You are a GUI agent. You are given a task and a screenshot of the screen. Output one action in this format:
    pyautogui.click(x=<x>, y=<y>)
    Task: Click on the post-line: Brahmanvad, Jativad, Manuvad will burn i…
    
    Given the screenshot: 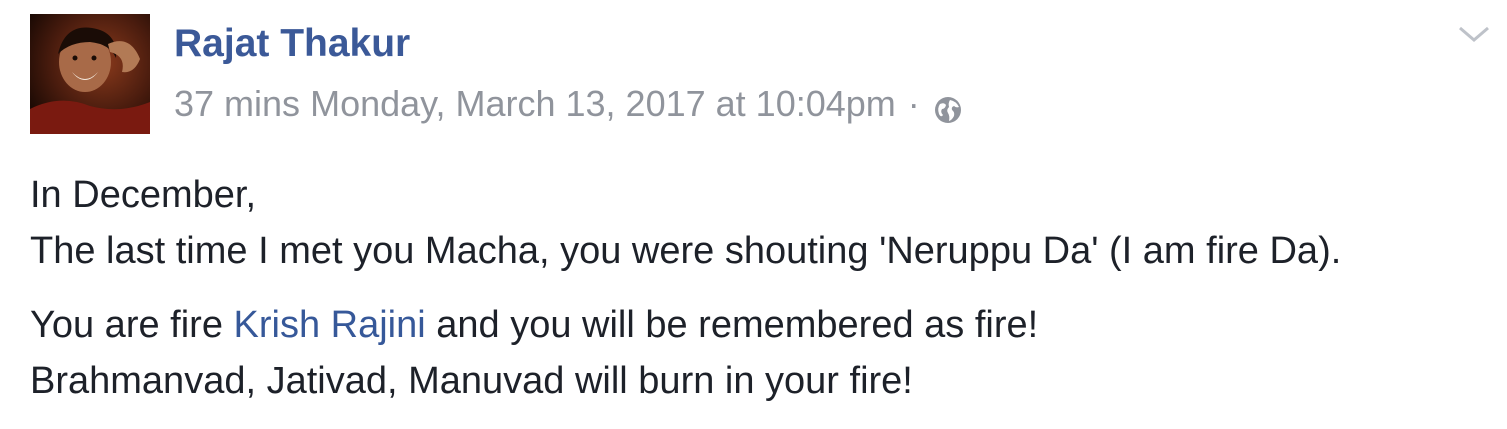 What is the action you would take?
    pyautogui.click(x=471, y=381)
    